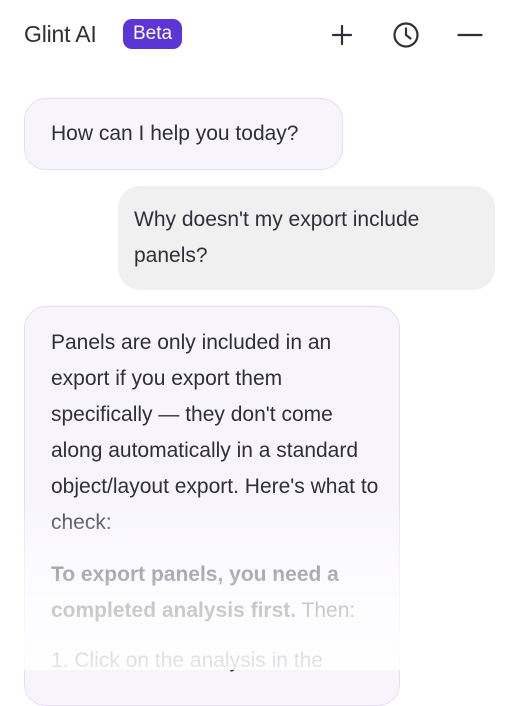 Image resolution: width=512 pixels, height=706 pixels. I want to click on steps-list: 1. Click on the analysis in the, so click(215, 661).